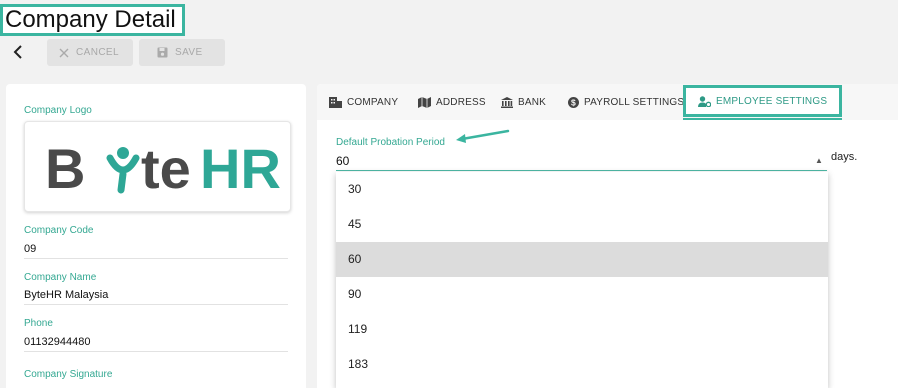 The height and width of the screenshot is (388, 898). Describe the element at coordinates (581, 170) in the screenshot. I see `probation-period-underline` at that location.